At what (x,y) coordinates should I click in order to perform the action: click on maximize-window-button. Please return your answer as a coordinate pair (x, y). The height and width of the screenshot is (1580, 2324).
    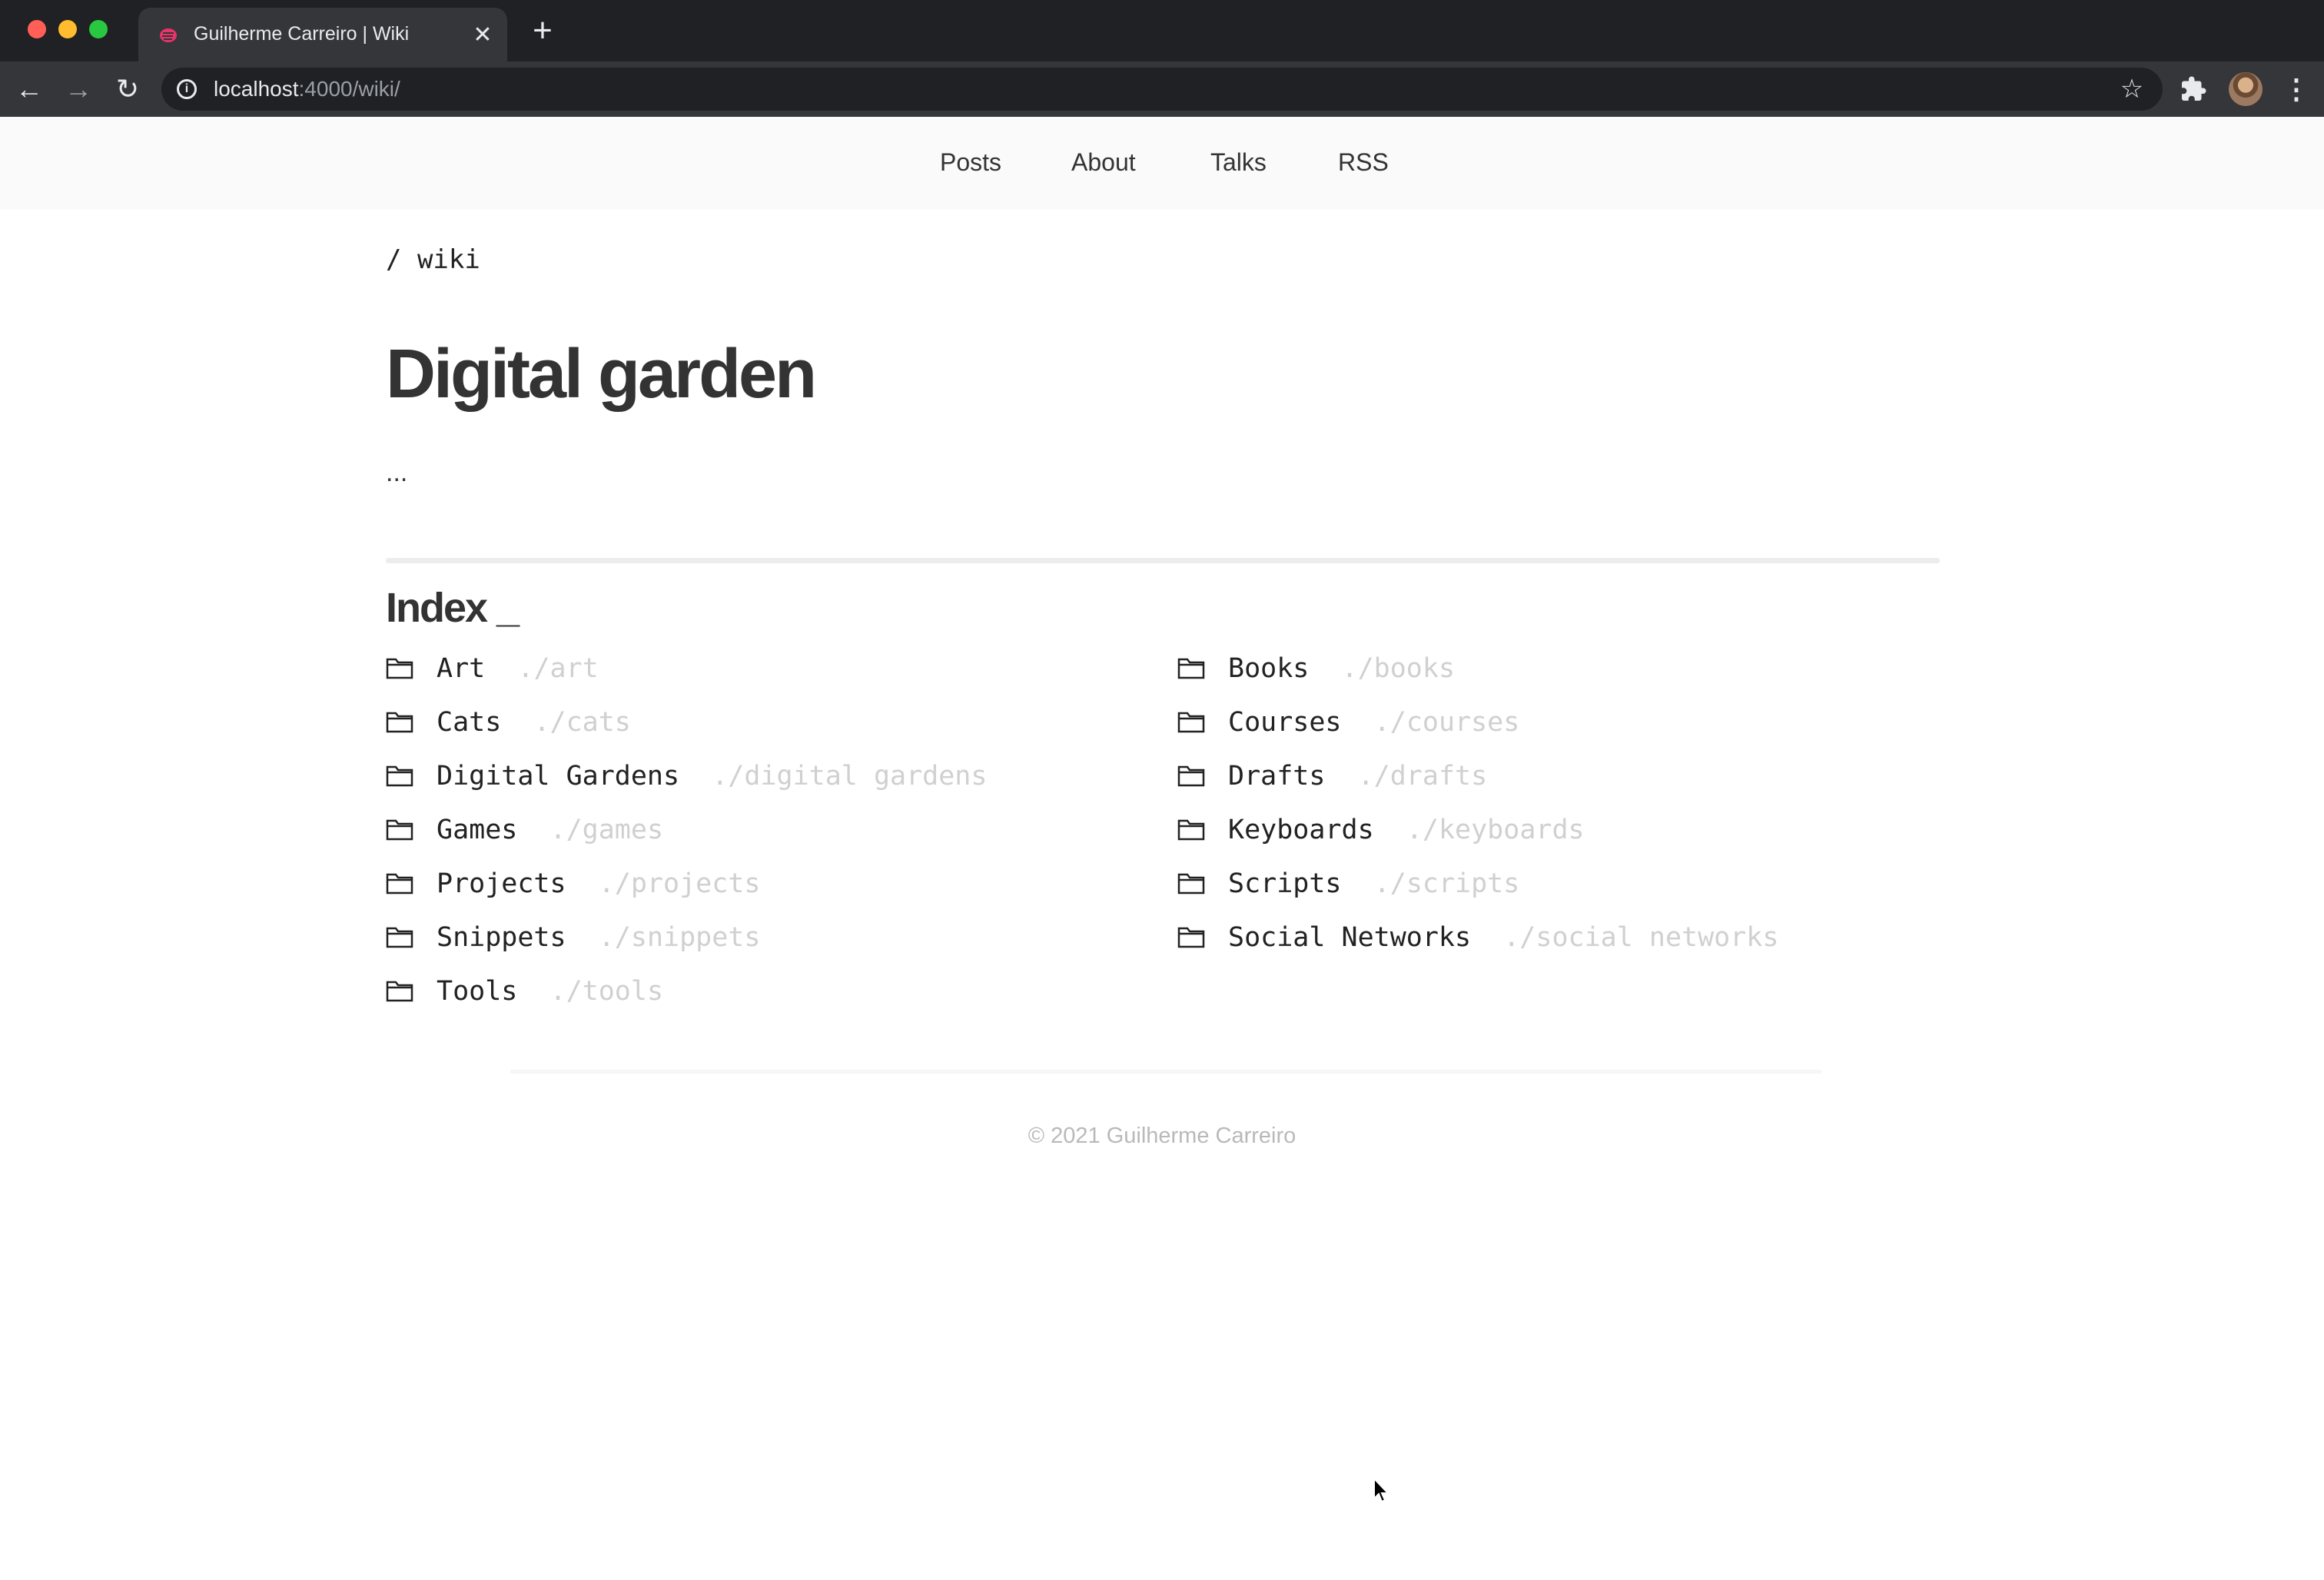
    Looking at the image, I should click on (98, 29).